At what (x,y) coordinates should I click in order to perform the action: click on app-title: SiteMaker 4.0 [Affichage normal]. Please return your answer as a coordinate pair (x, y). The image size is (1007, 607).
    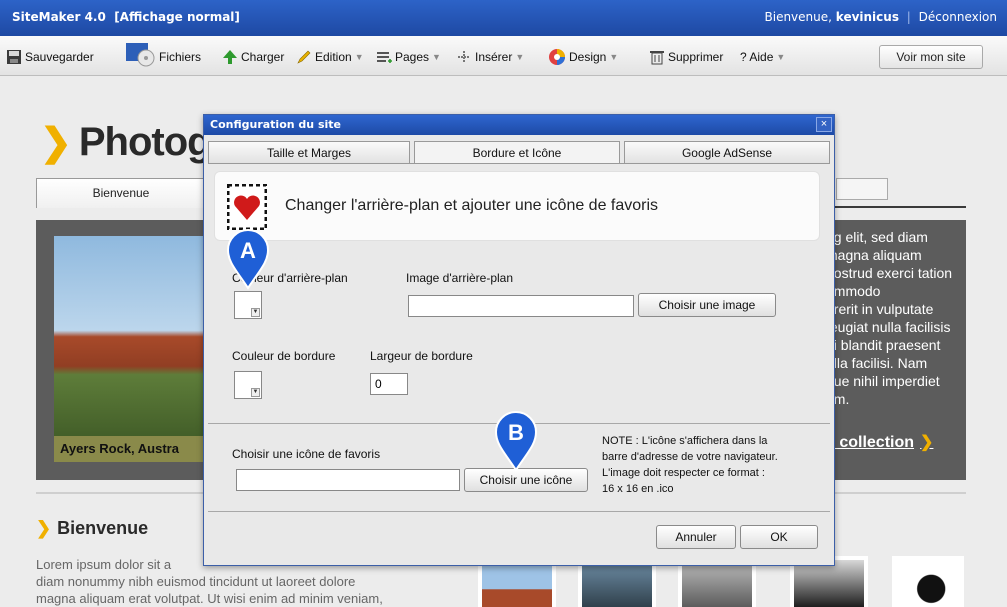
    Looking at the image, I should click on (126, 17).